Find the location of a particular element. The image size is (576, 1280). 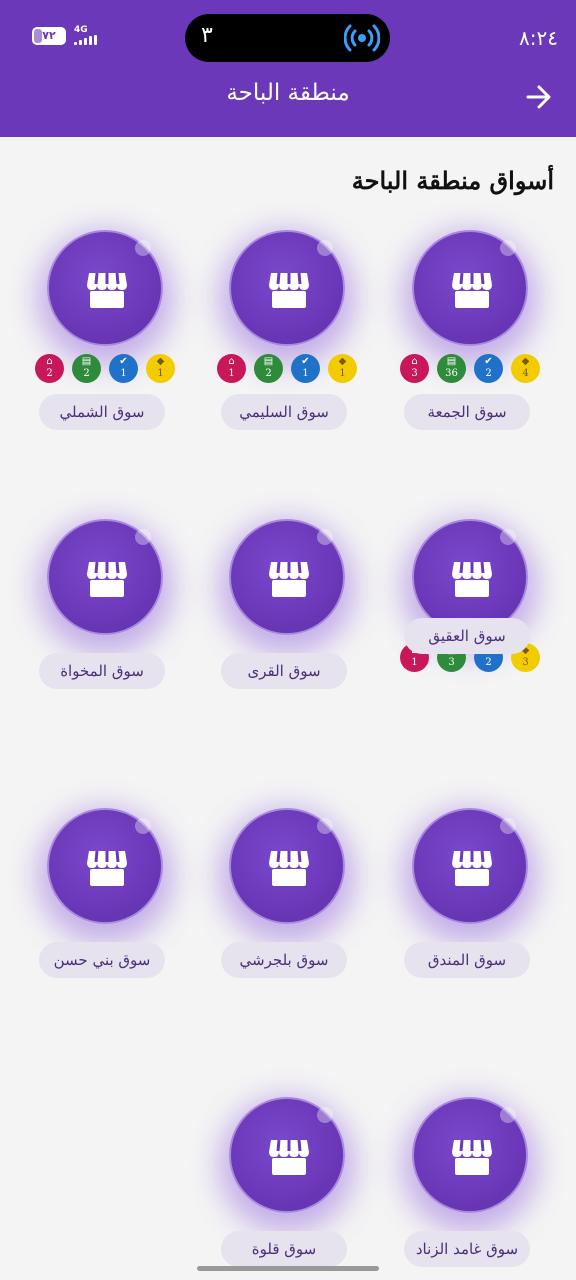

broadcast-icon is located at coordinates (362, 38).